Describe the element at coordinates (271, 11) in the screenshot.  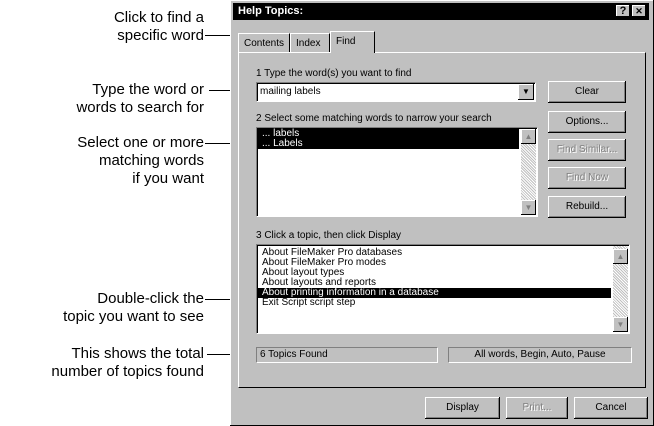
I see `window-title: Help Topics:` at that location.